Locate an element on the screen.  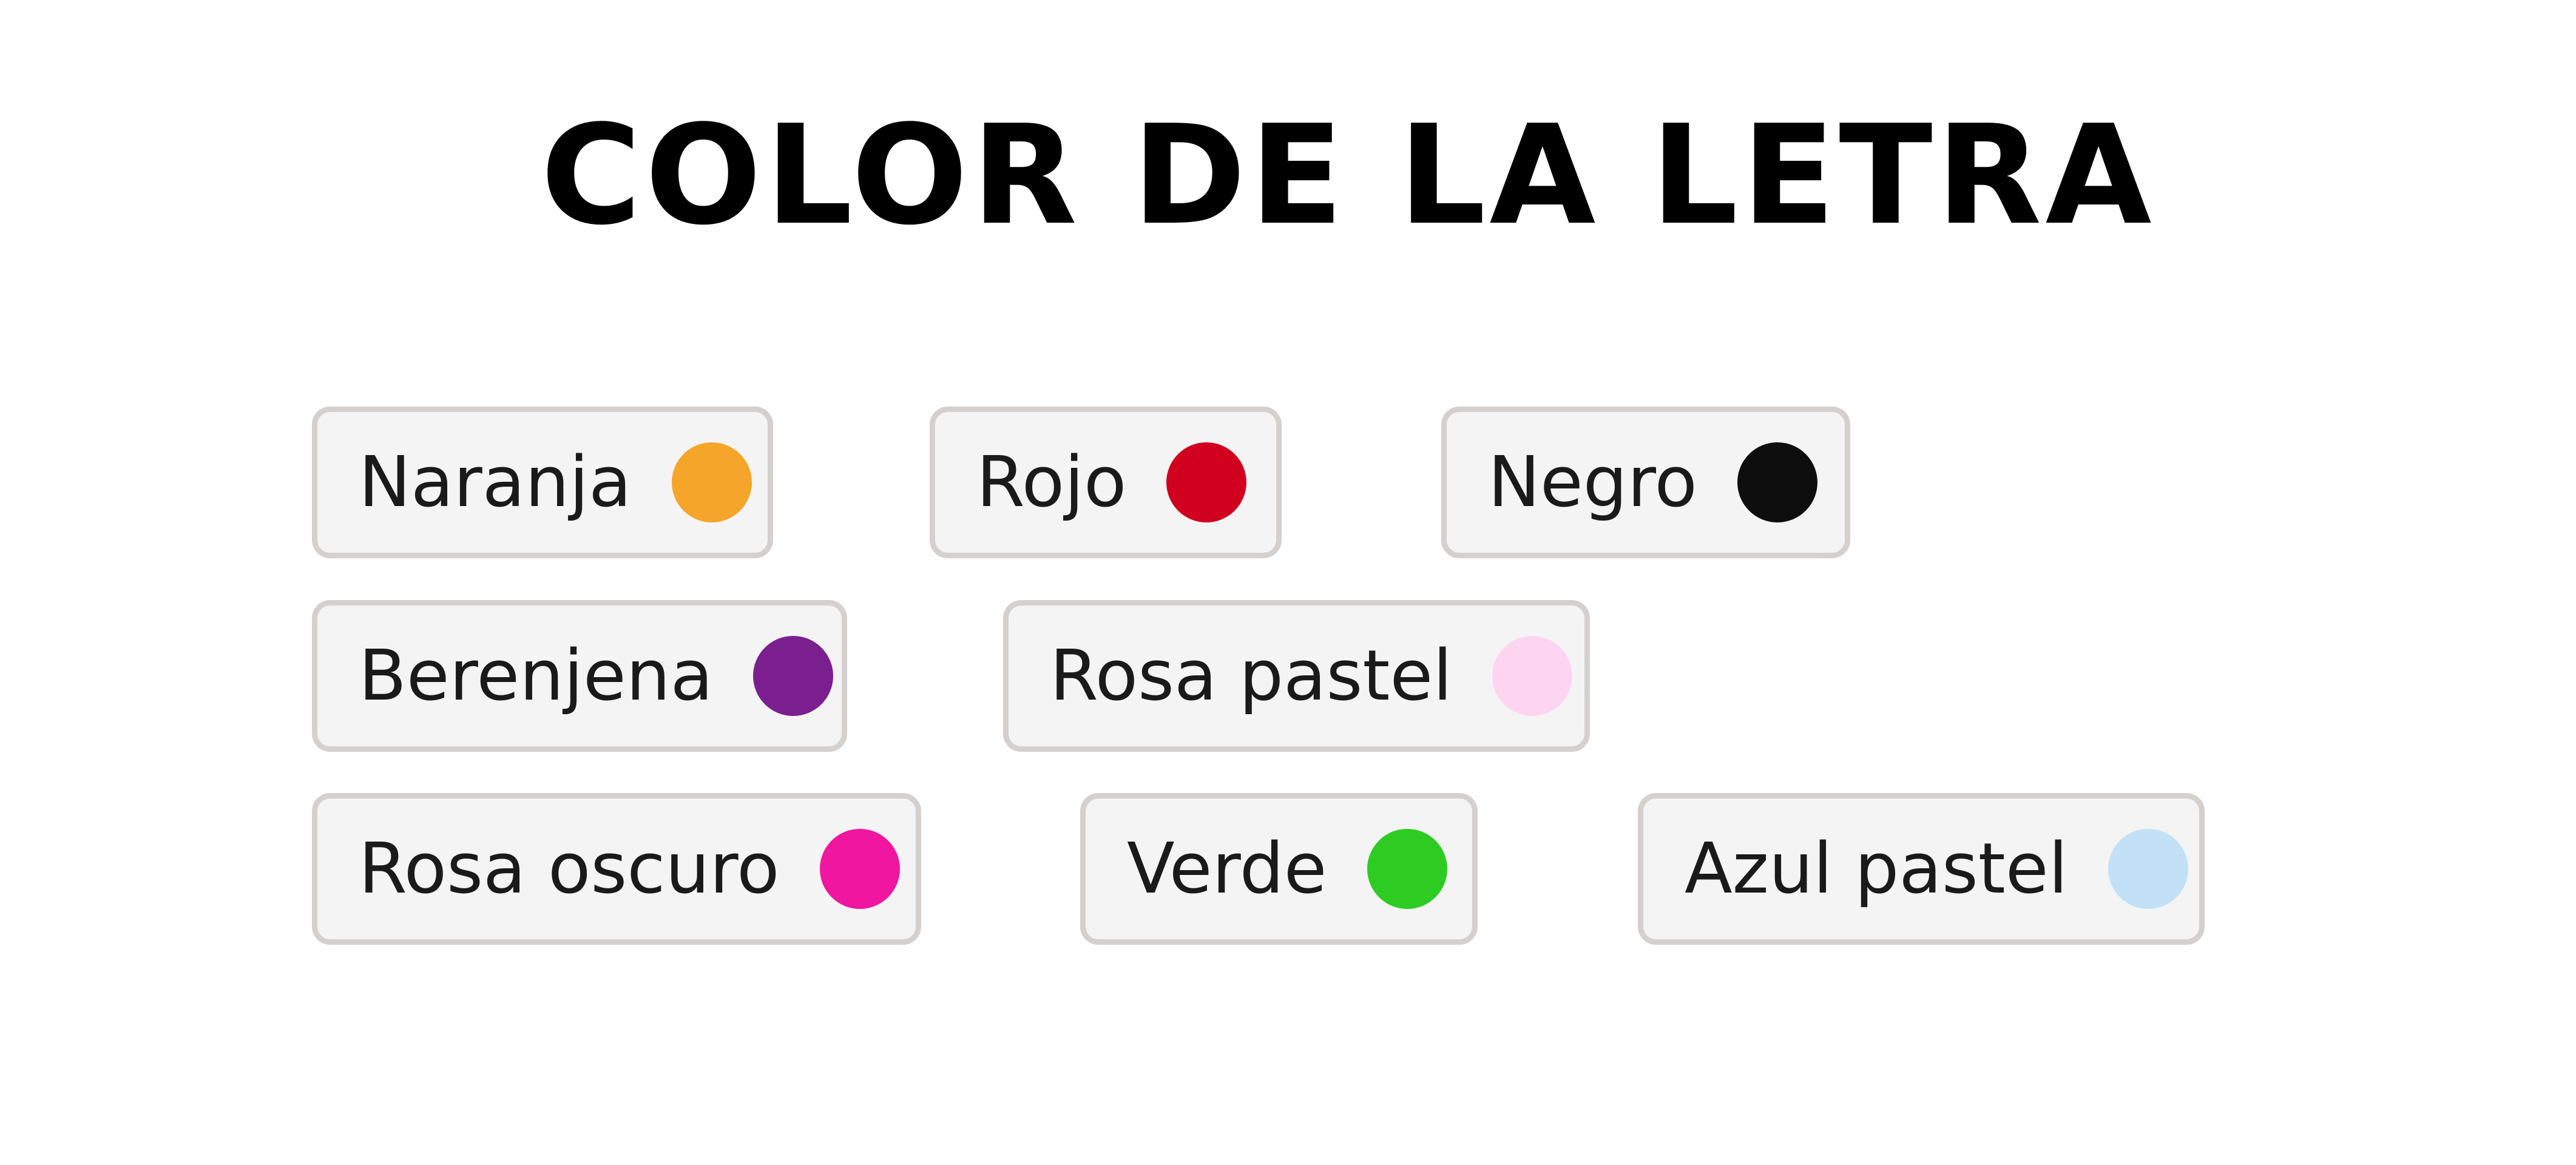
color-swatch-negro is located at coordinates (1777, 482).